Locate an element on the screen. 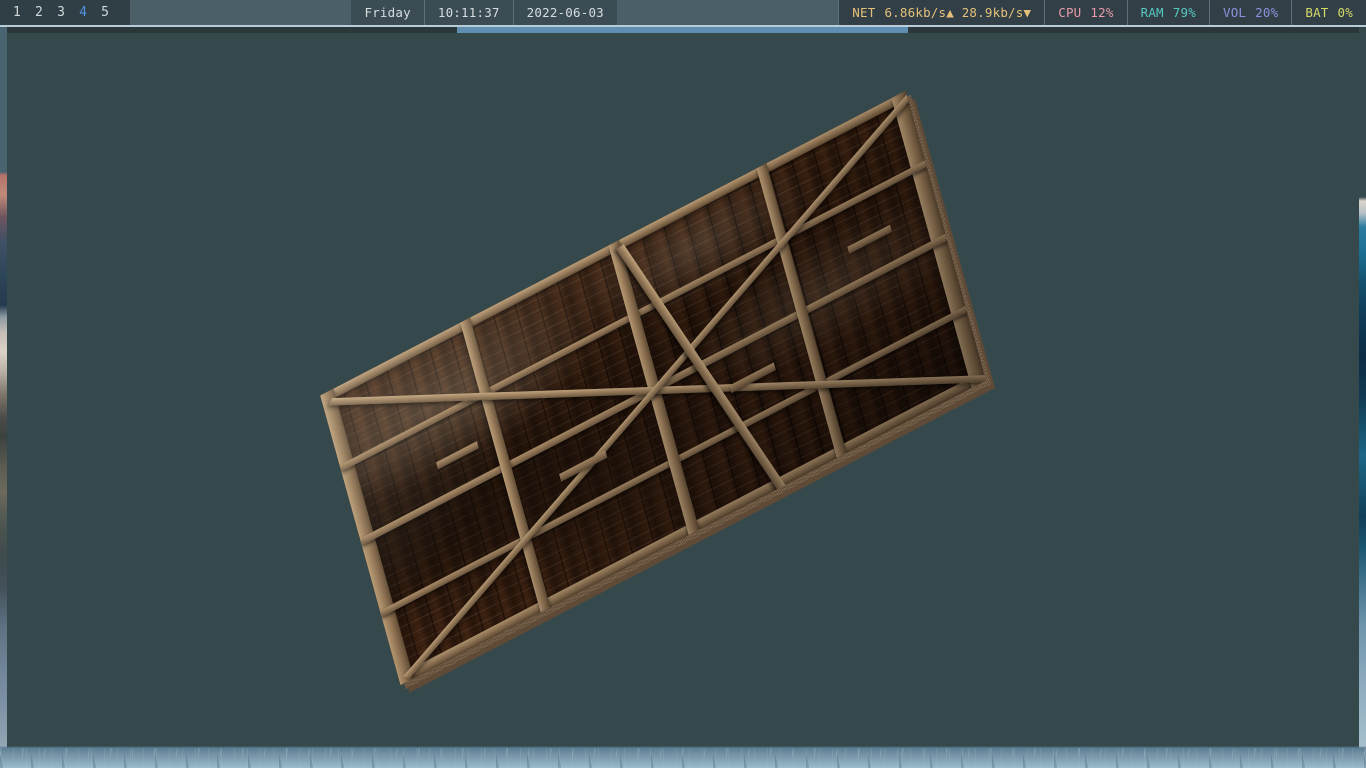 The height and width of the screenshot is (768, 1366). status-bar-spacer-right is located at coordinates (727, 12).